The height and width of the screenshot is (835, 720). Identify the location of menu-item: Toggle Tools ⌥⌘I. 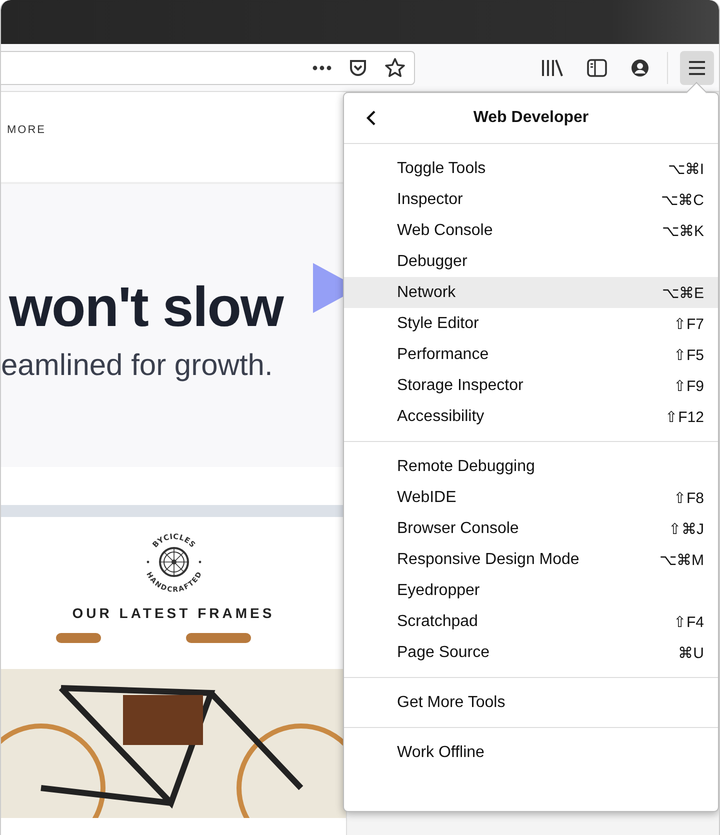
(531, 168).